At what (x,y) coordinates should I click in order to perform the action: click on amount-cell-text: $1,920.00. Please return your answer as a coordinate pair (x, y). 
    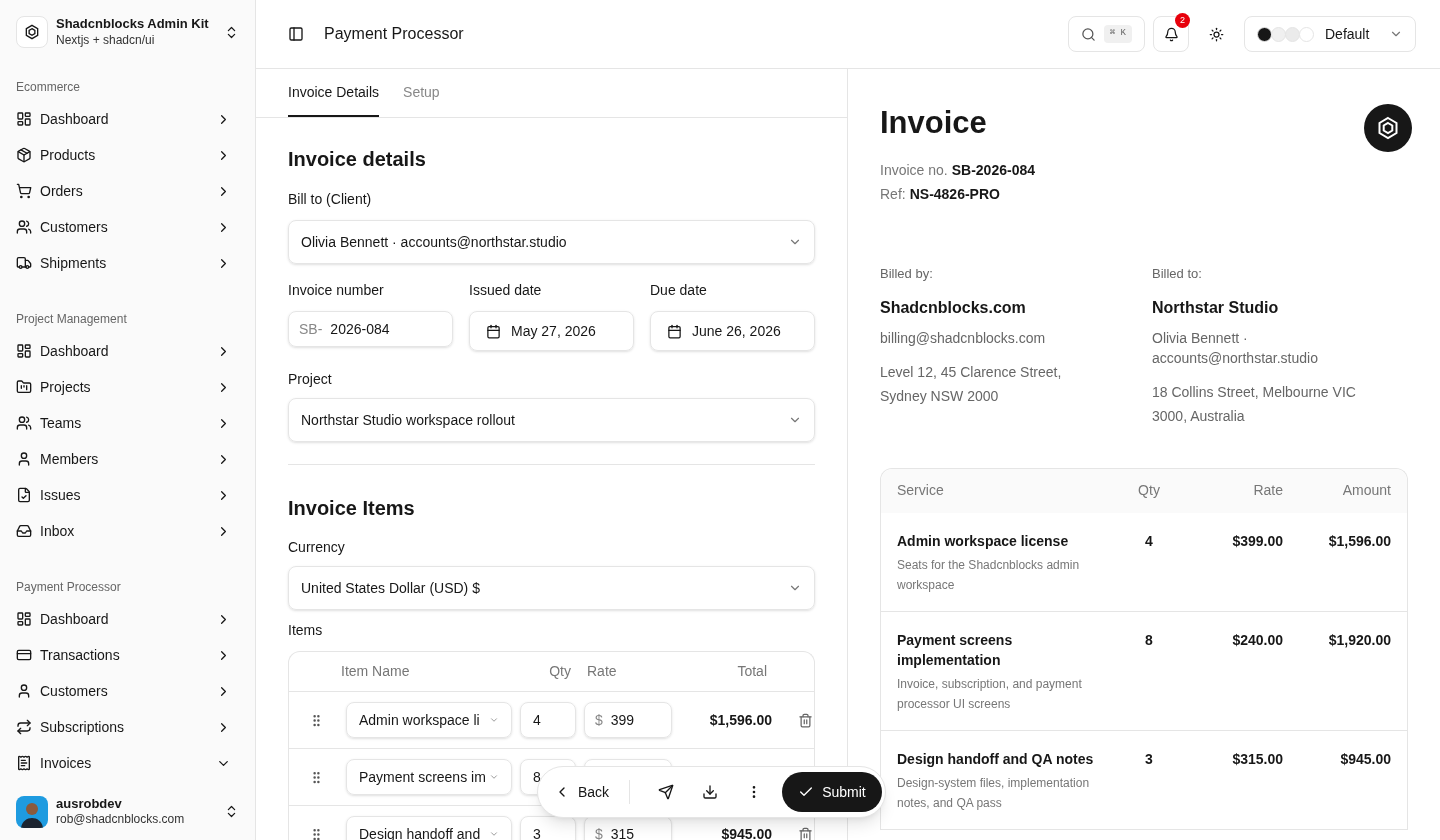
    Looking at the image, I should click on (1359, 640).